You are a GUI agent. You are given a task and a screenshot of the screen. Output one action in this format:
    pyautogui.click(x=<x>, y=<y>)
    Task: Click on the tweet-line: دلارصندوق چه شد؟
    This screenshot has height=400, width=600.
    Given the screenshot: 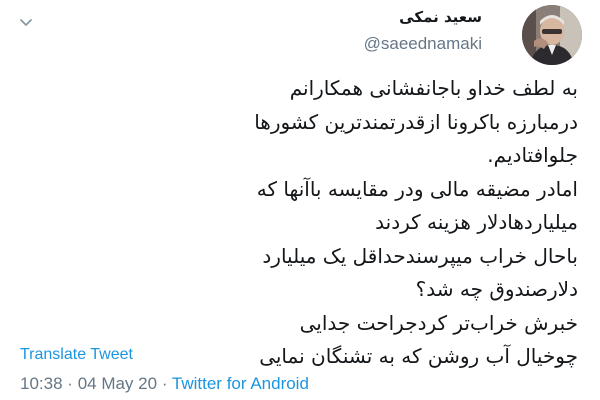 What is the action you would take?
    pyautogui.click(x=496, y=289)
    